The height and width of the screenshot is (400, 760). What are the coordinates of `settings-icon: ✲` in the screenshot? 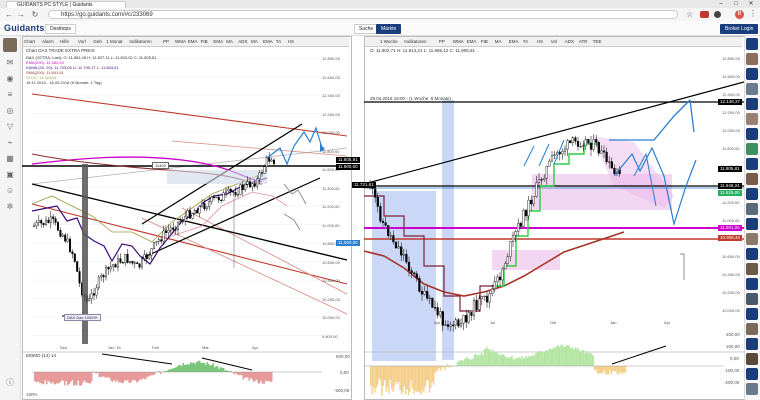 It's located at (10, 207).